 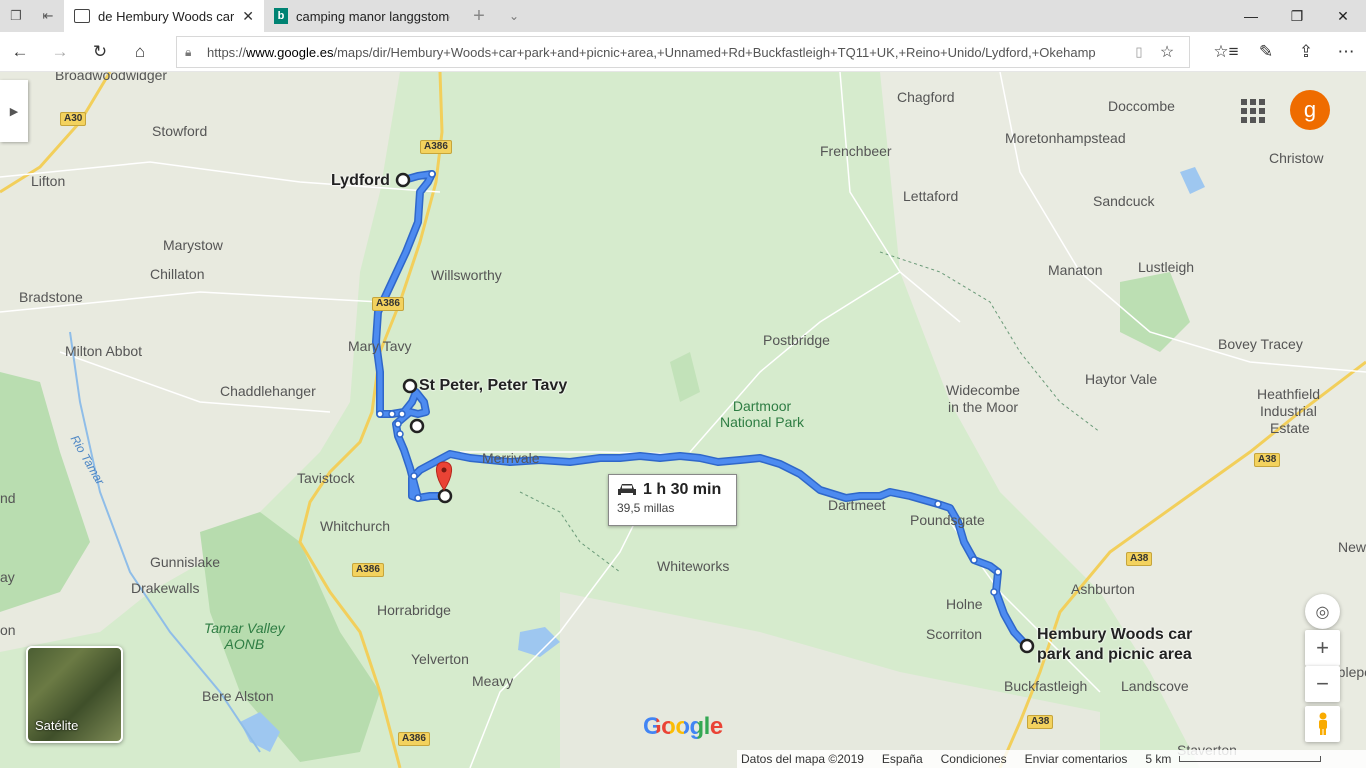 I want to click on plus-icon: +, so click(x=1322, y=647).